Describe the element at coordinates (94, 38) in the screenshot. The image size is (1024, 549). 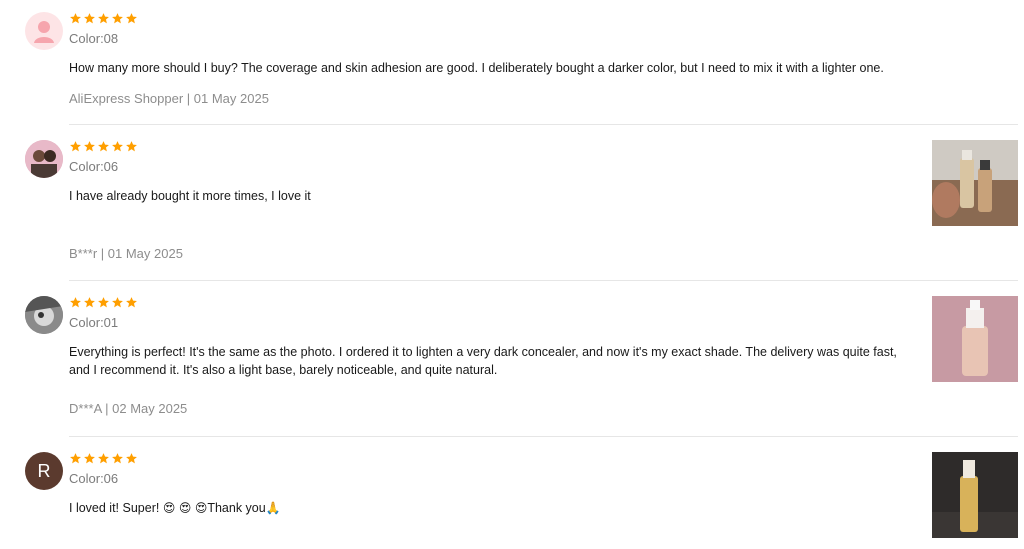
I see `color-variant: Color:08` at that location.